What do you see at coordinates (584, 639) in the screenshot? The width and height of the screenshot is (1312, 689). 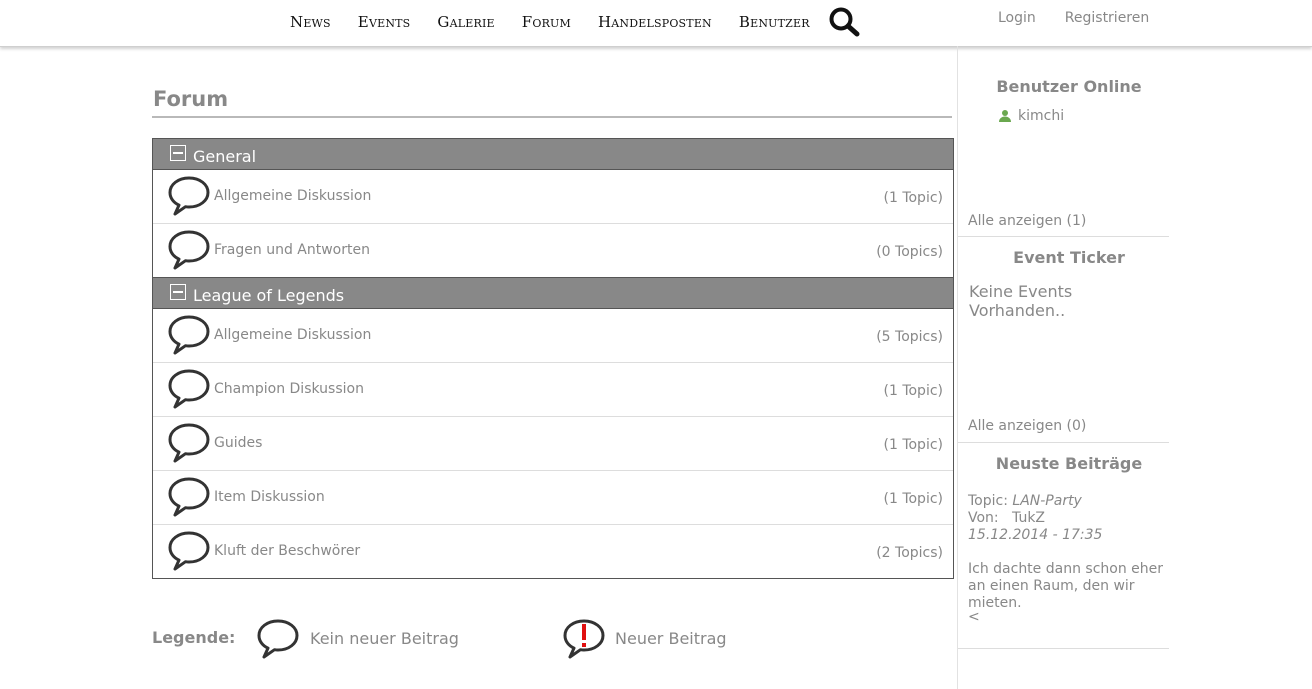 I see `speech-bubble-alert-icon` at bounding box center [584, 639].